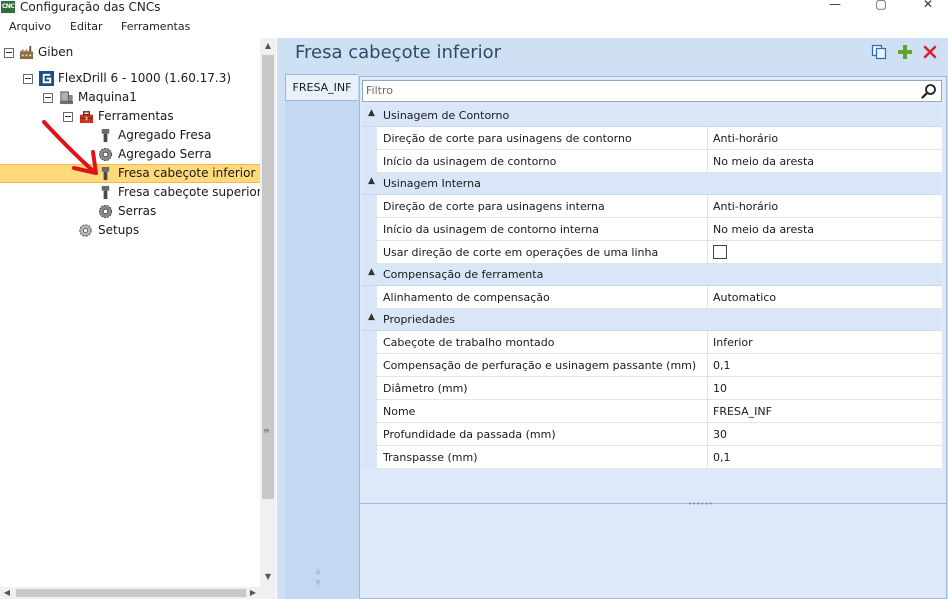 This screenshot has width=948, height=599. What do you see at coordinates (466, 297) in the screenshot?
I see `property-name: Alinhamento de compensação` at bounding box center [466, 297].